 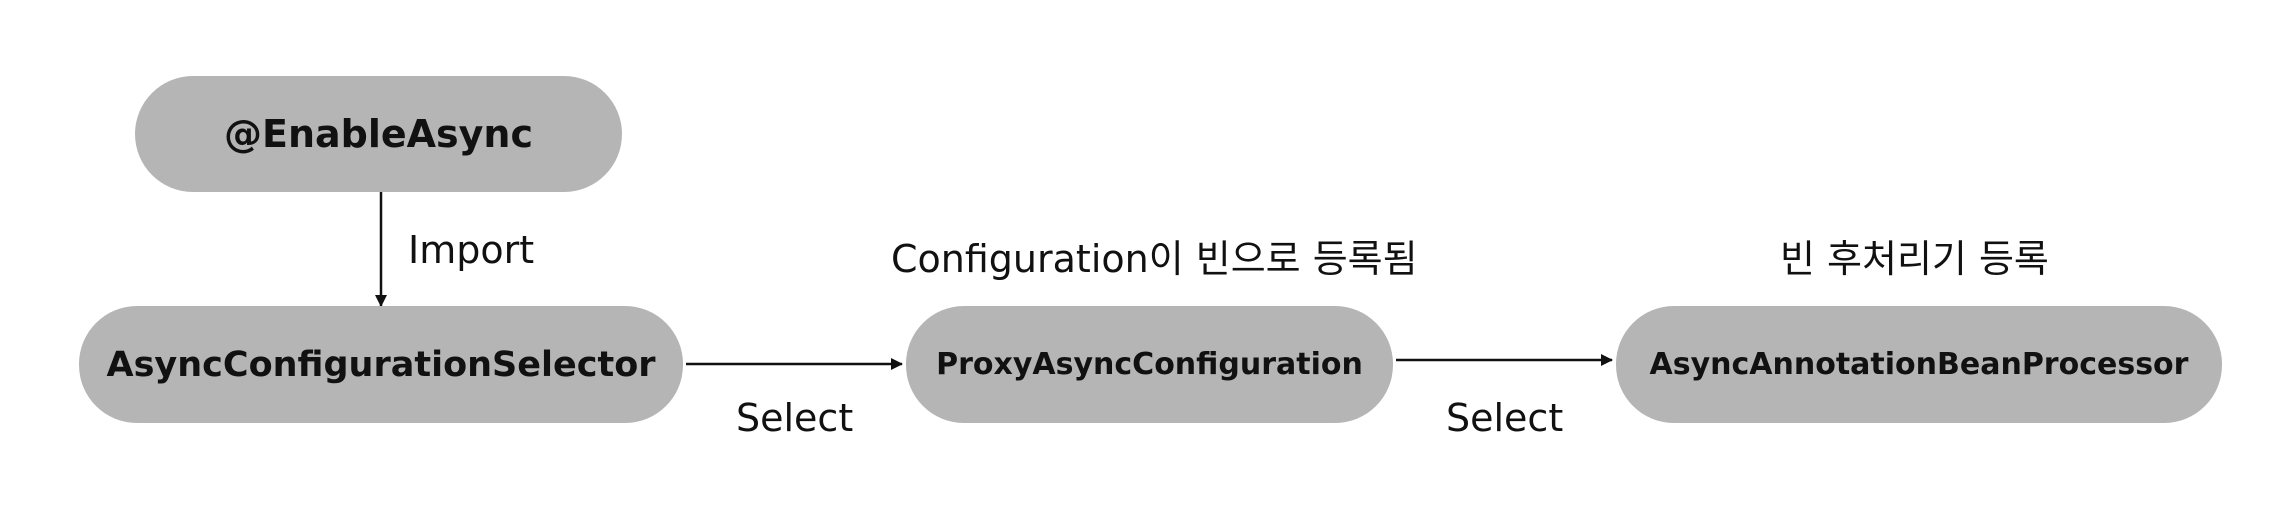 I want to click on post-processor-registered-annotation: 빈 후처리기 등록, so click(x=1914, y=259).